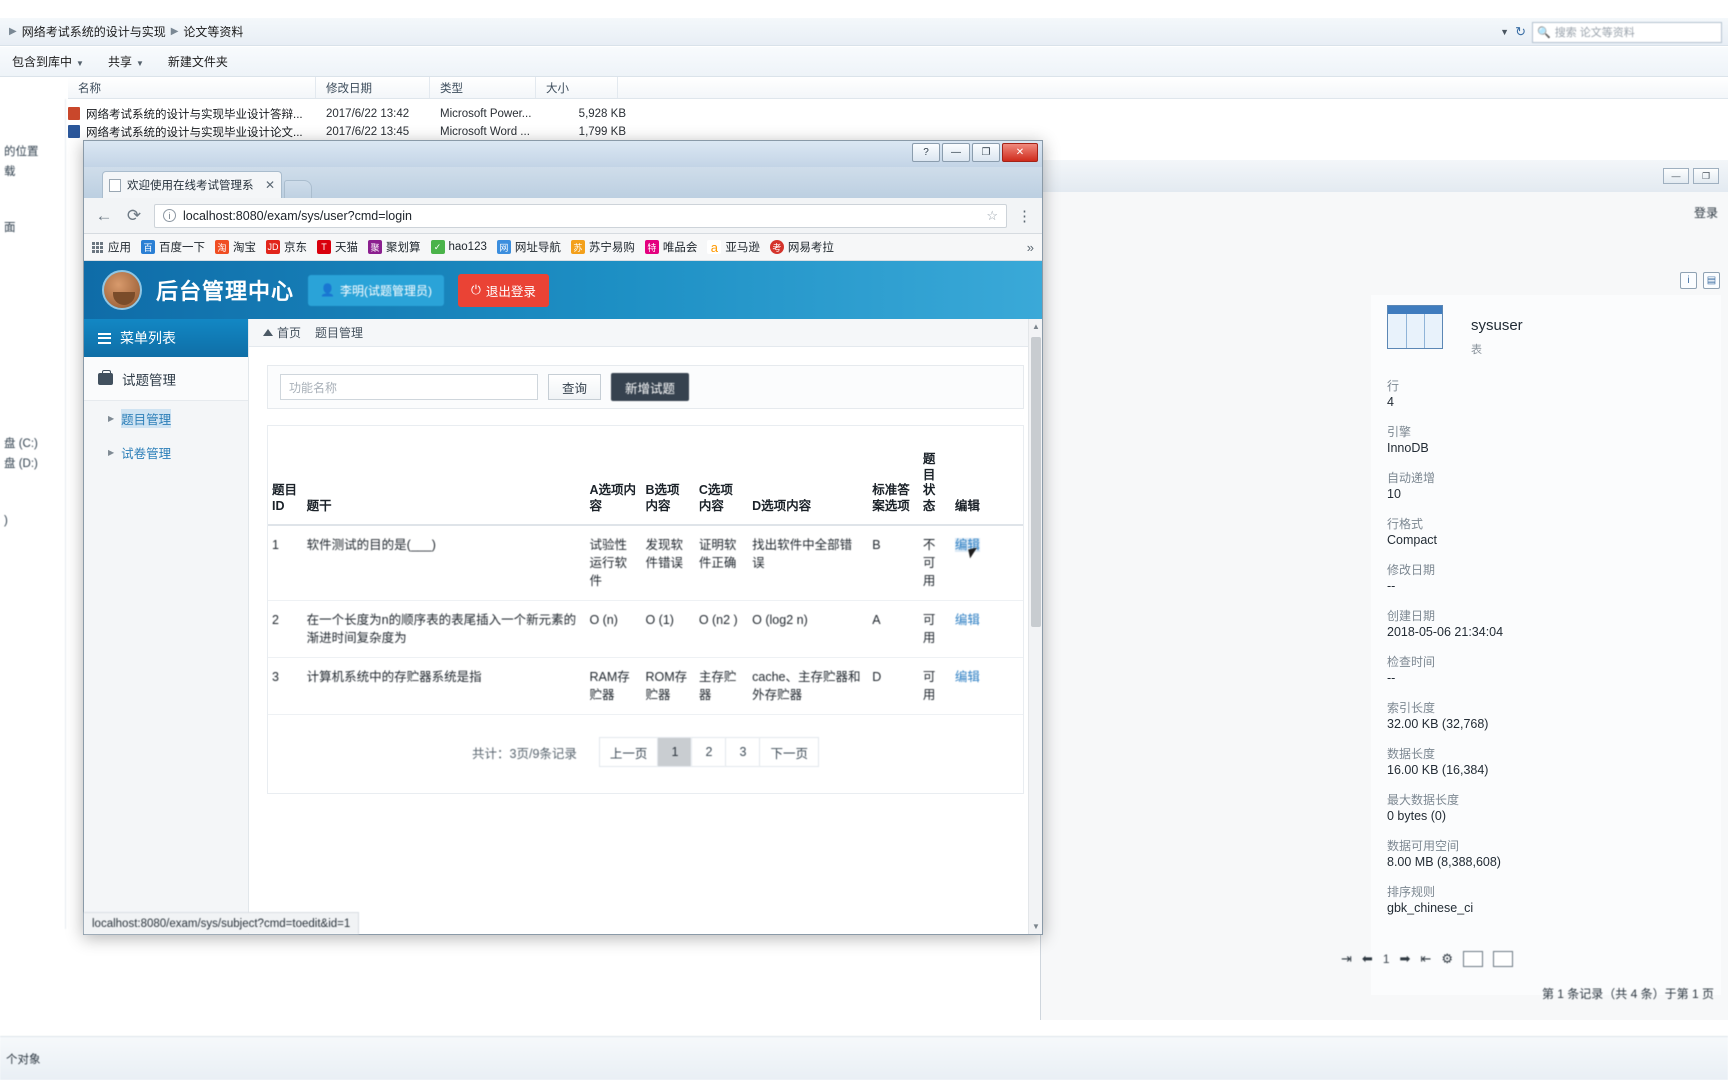 The width and height of the screenshot is (1728, 1080). Describe the element at coordinates (1386, 959) in the screenshot. I see `db-current-page: 1` at that location.